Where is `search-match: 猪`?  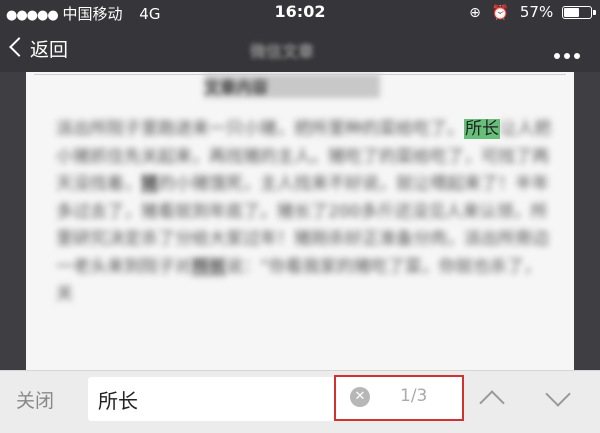 search-match: 猪 is located at coordinates (149, 184).